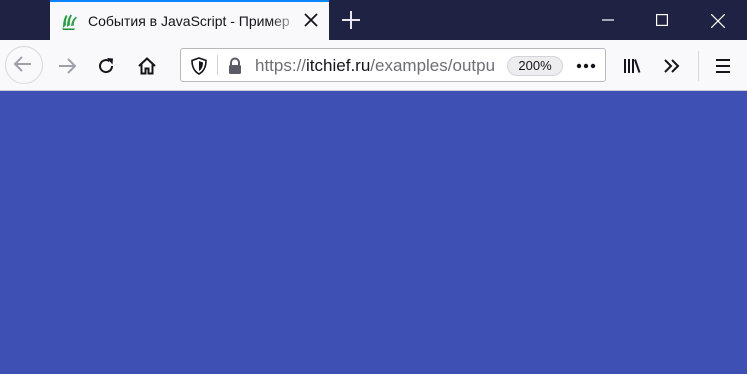 This screenshot has width=747, height=374. I want to click on close-icon, so click(718, 21).